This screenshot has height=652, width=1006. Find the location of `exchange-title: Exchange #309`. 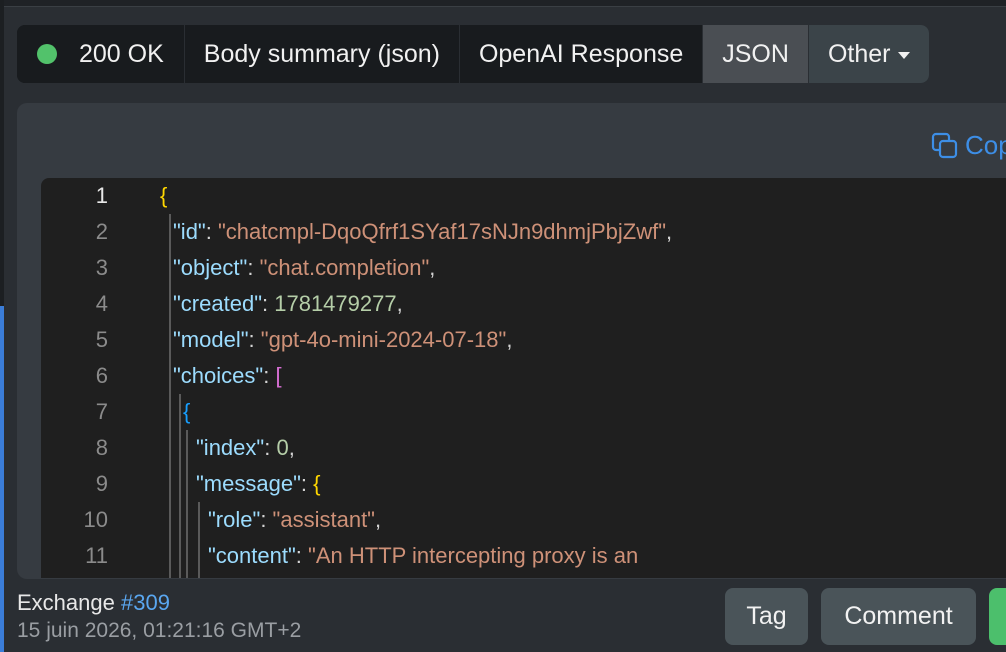

exchange-title: Exchange #309 is located at coordinates (93, 603).